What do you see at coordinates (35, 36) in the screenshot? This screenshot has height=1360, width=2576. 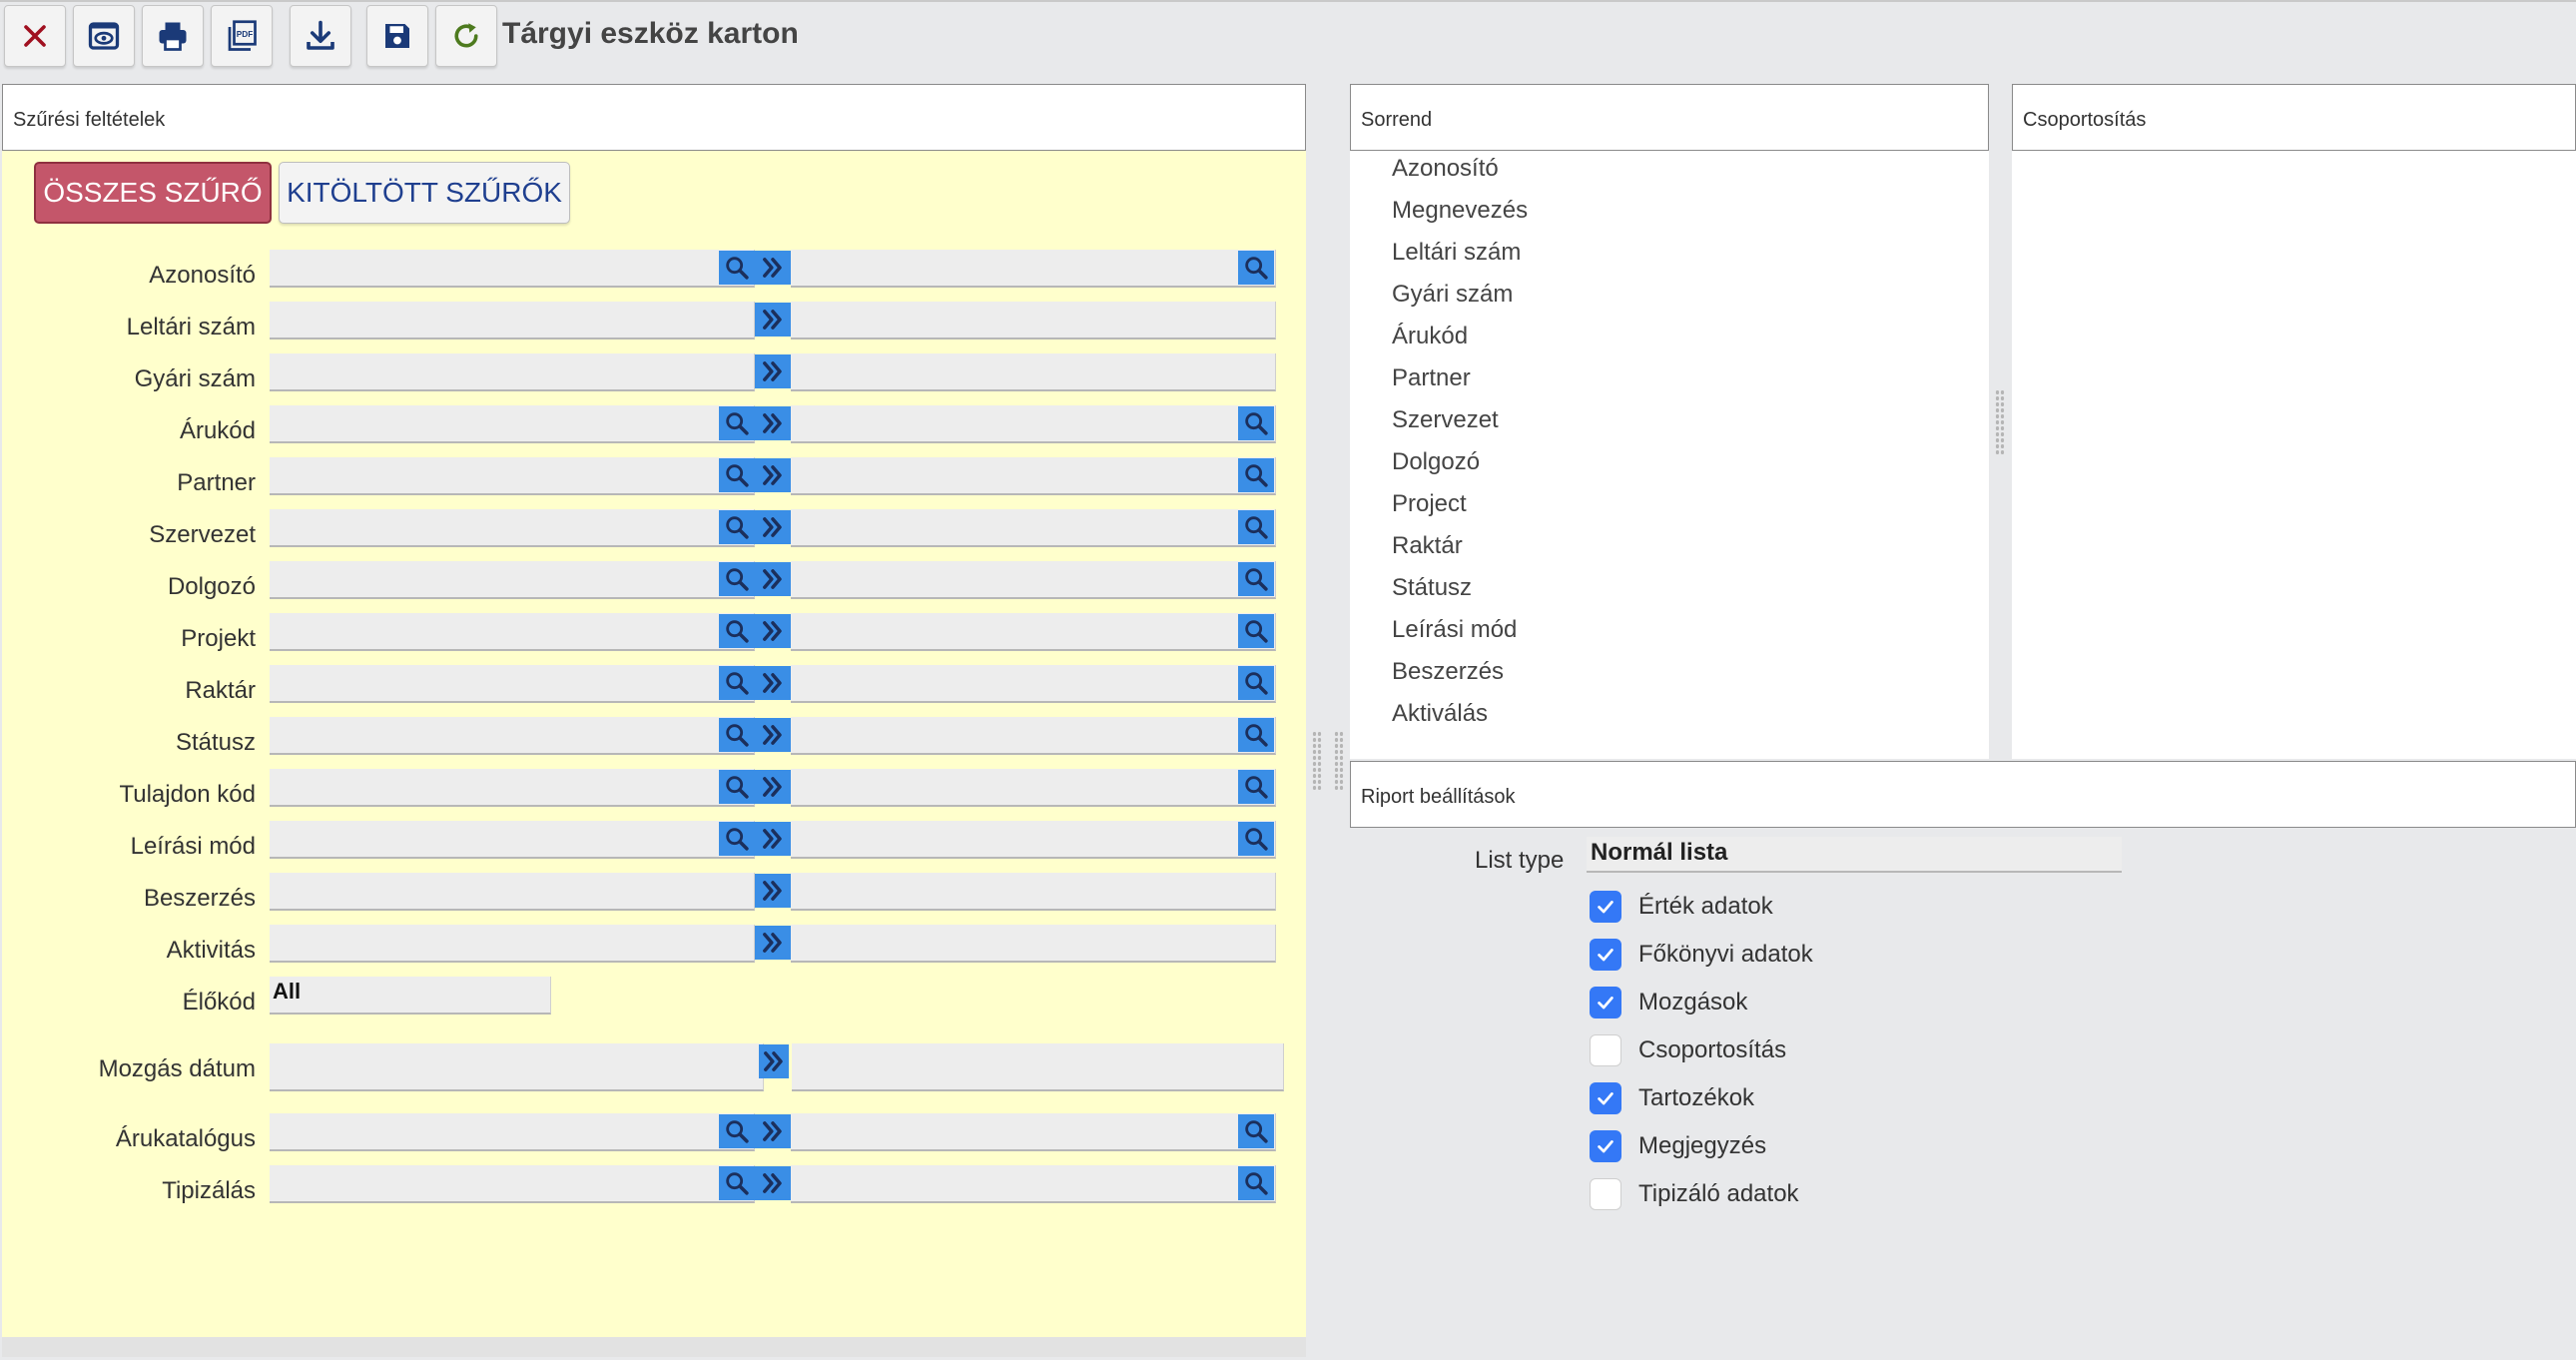 I see `close-button` at bounding box center [35, 36].